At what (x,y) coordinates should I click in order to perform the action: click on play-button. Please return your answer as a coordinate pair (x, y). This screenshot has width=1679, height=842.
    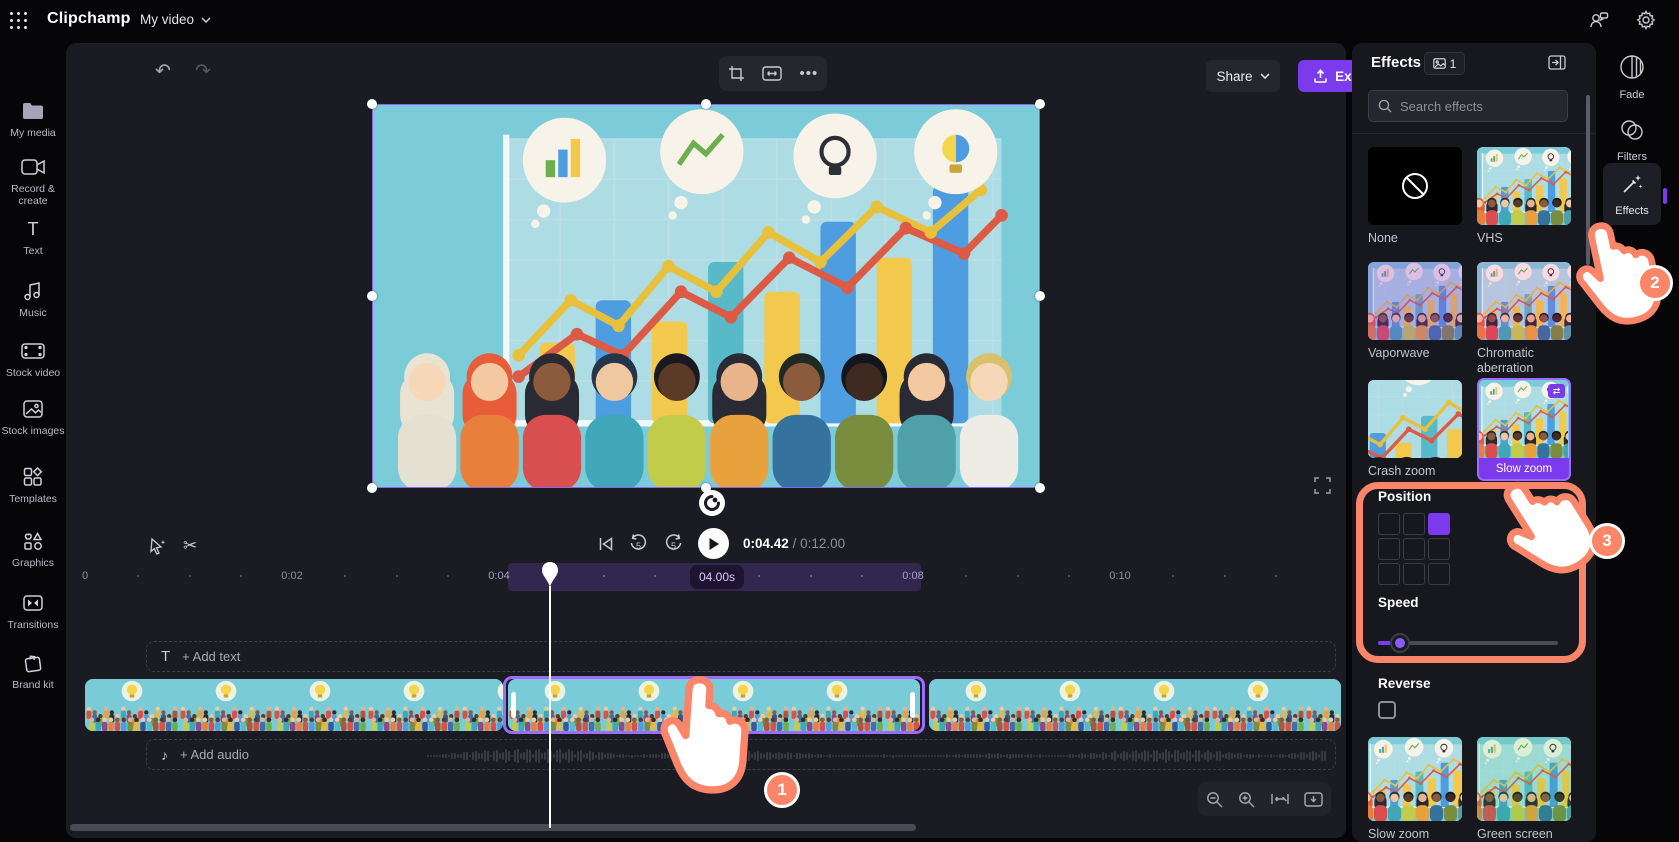
    Looking at the image, I should click on (713, 543).